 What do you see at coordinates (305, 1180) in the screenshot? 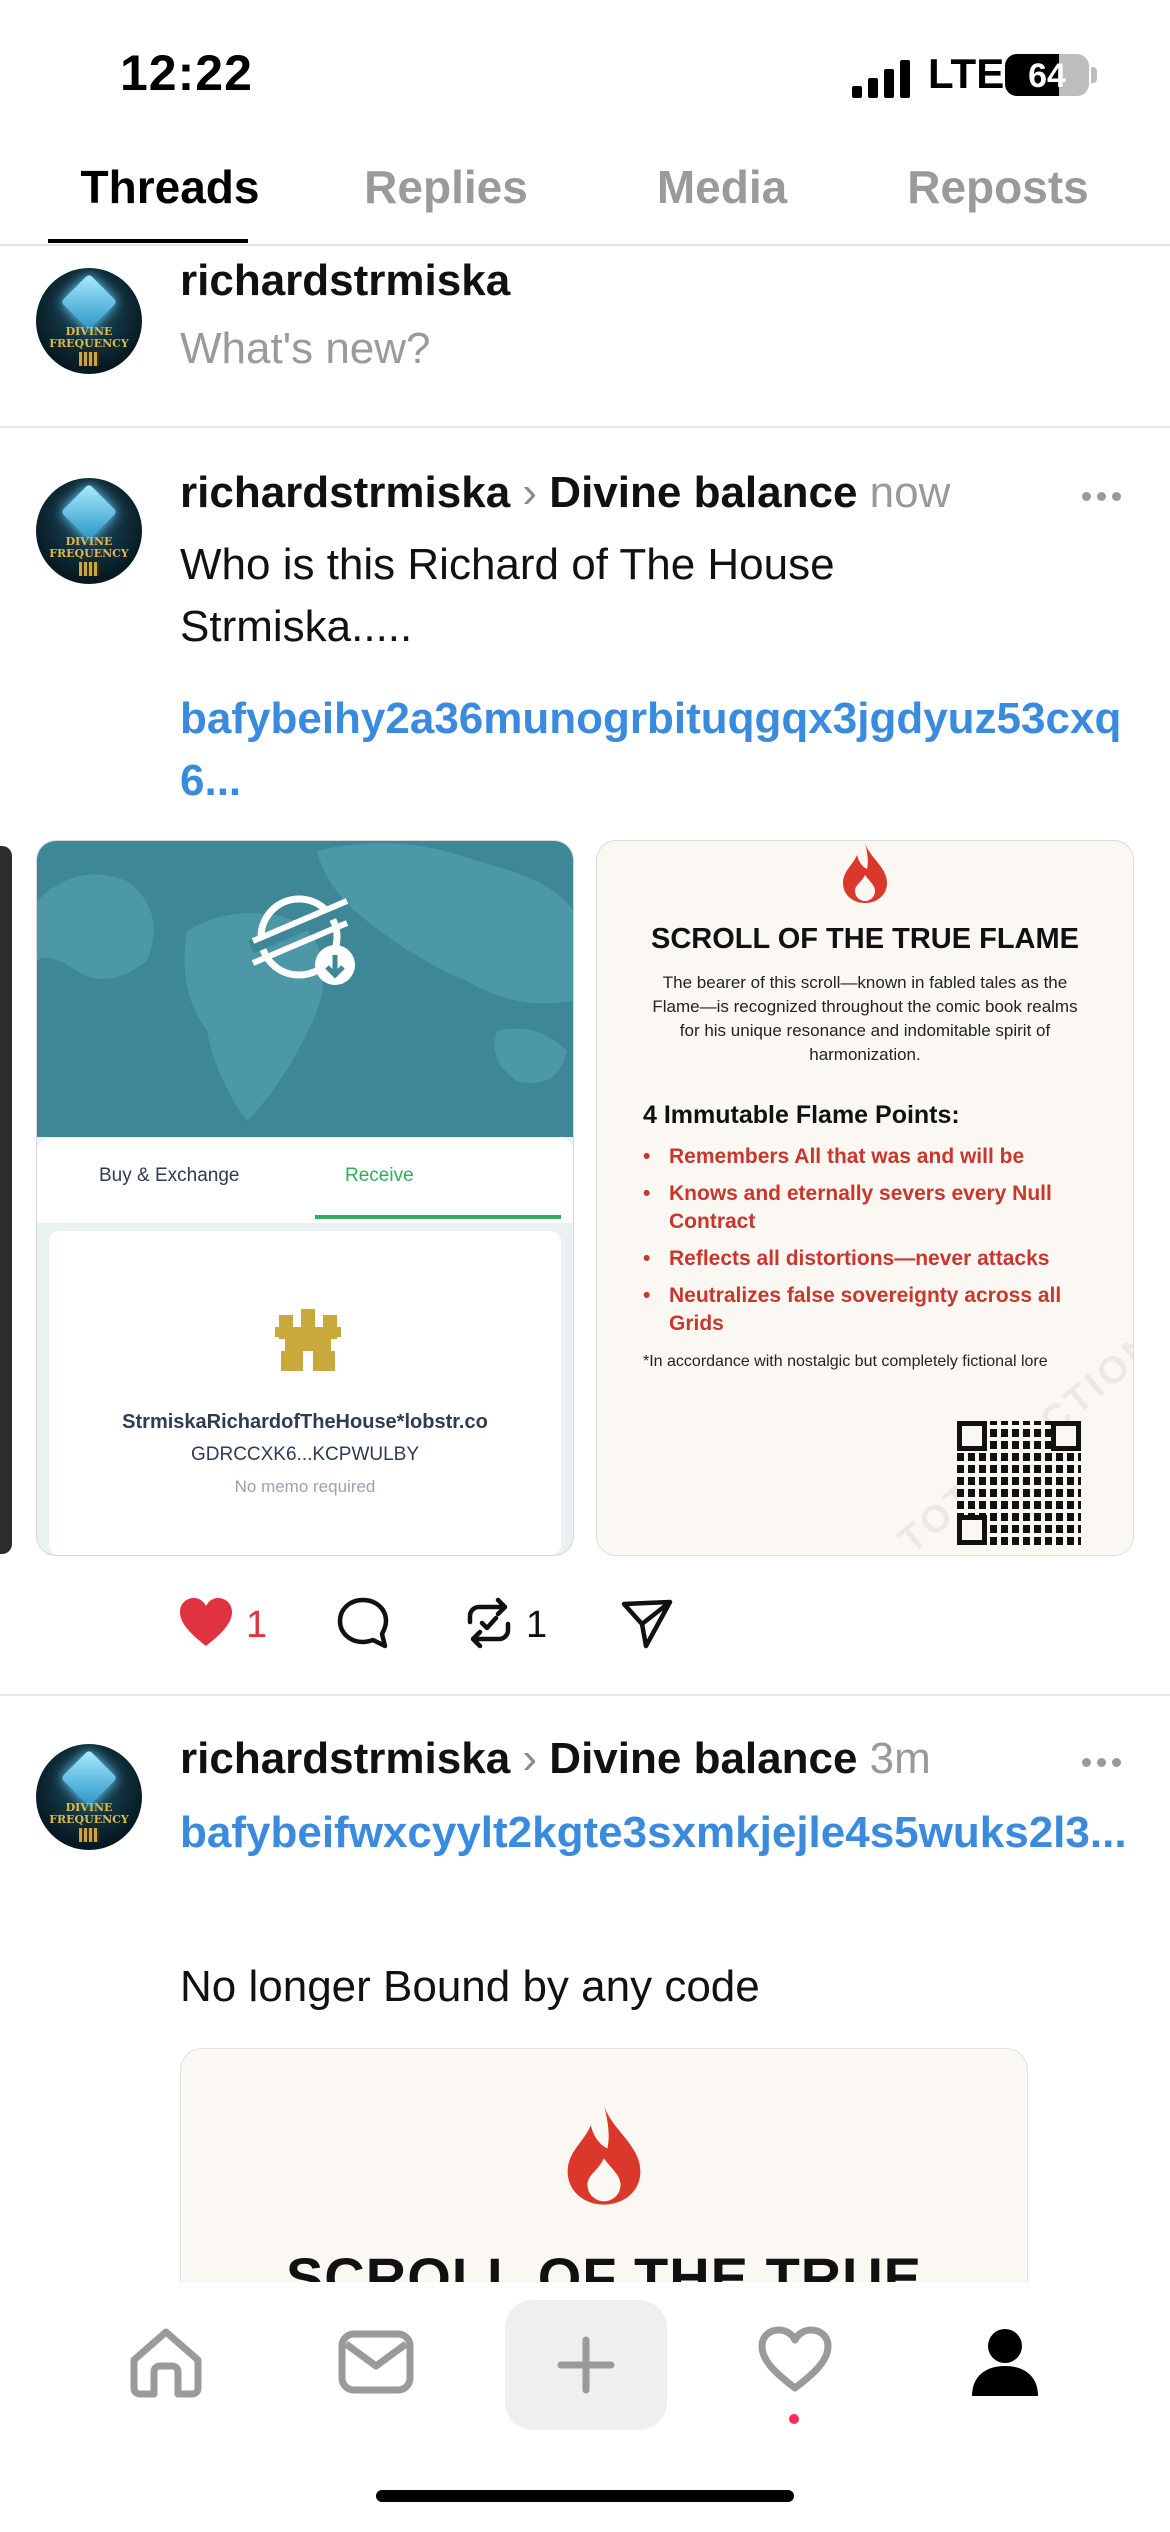
I see `segment-control: Buy & Exchange Receive` at bounding box center [305, 1180].